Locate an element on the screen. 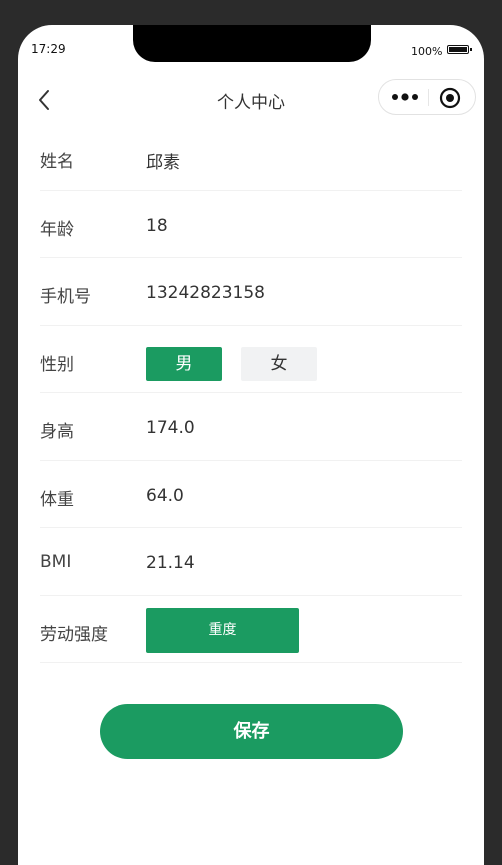 This screenshot has height=865, width=502. capsule-divider is located at coordinates (428, 97).